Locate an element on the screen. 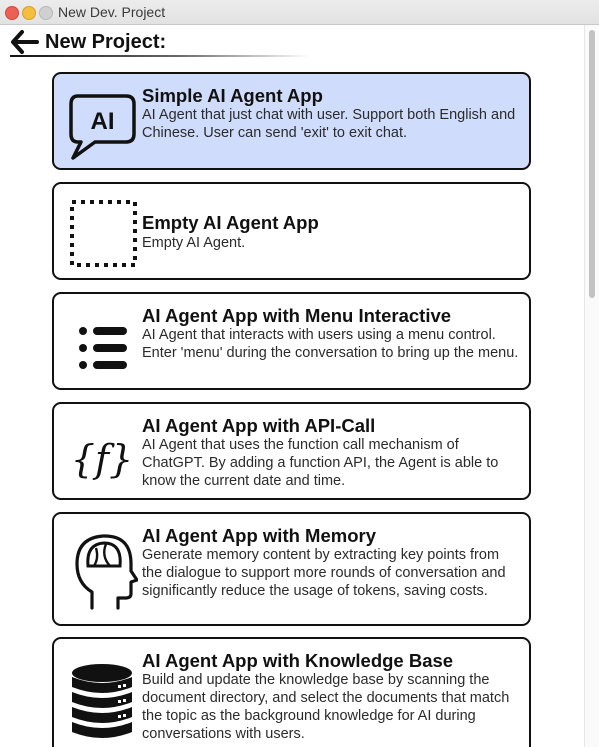 The height and width of the screenshot is (747, 599). zoom-window-button is located at coordinates (46, 13).